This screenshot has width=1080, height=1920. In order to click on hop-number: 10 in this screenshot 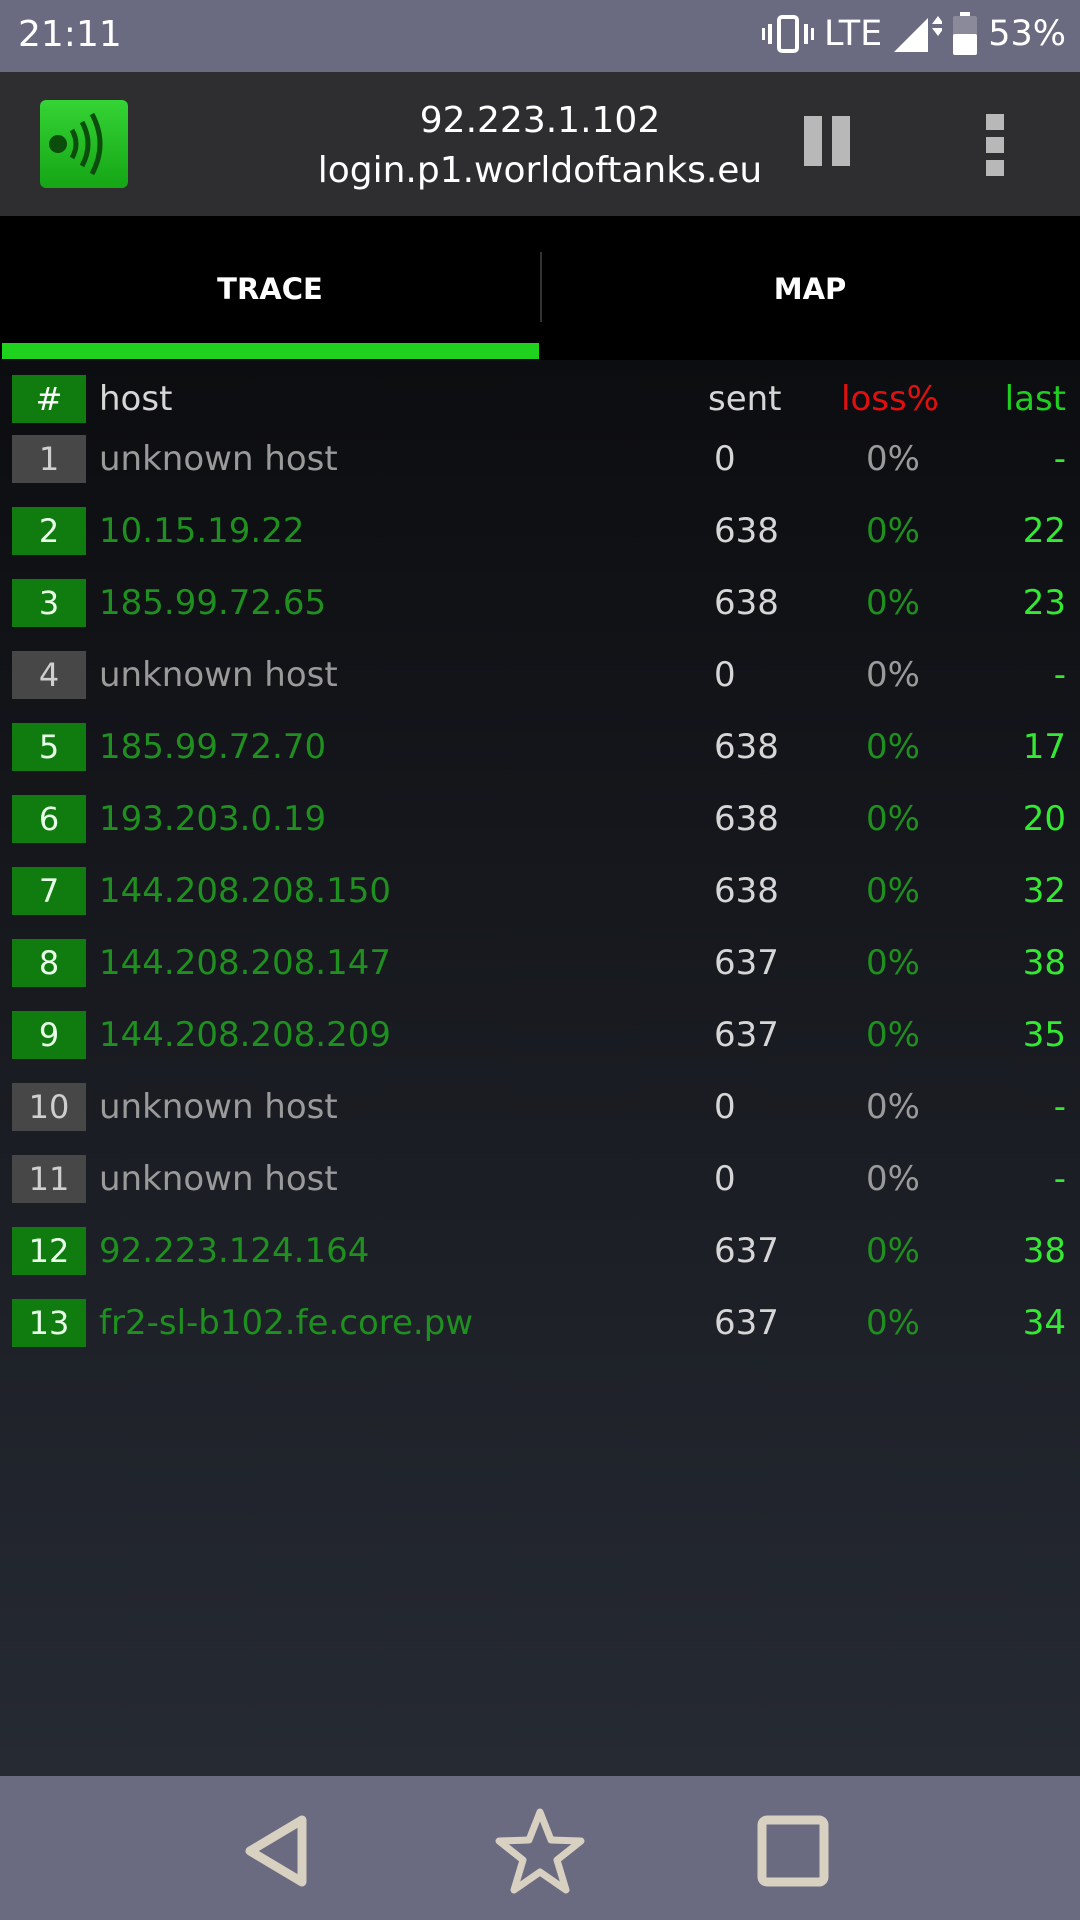, I will do `click(49, 1107)`.